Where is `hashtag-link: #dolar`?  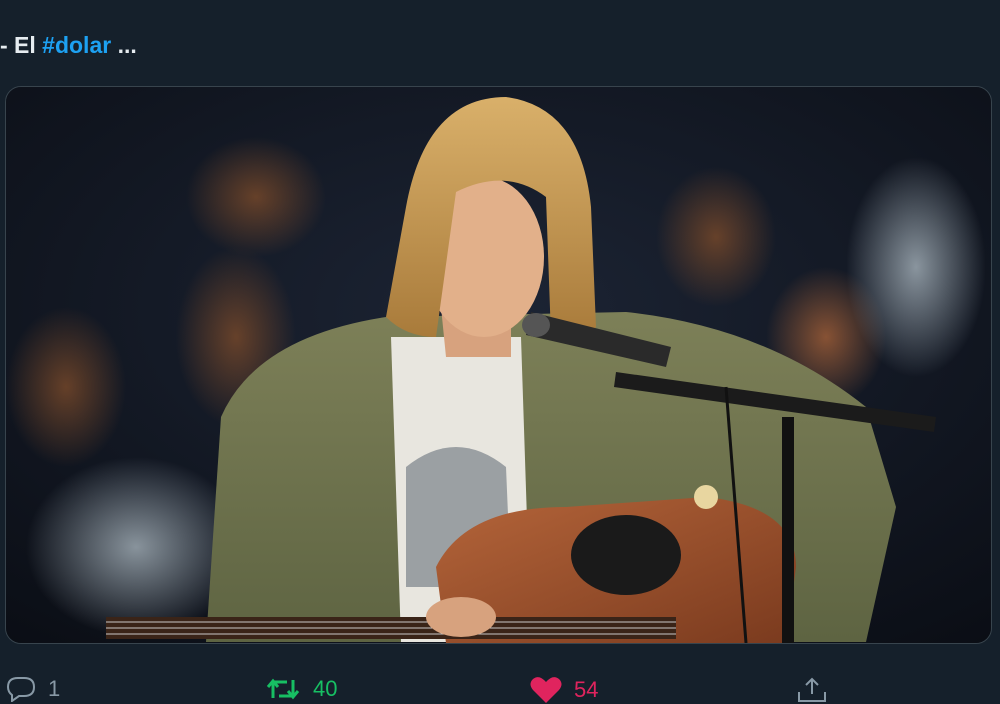 hashtag-link: #dolar is located at coordinates (76, 45).